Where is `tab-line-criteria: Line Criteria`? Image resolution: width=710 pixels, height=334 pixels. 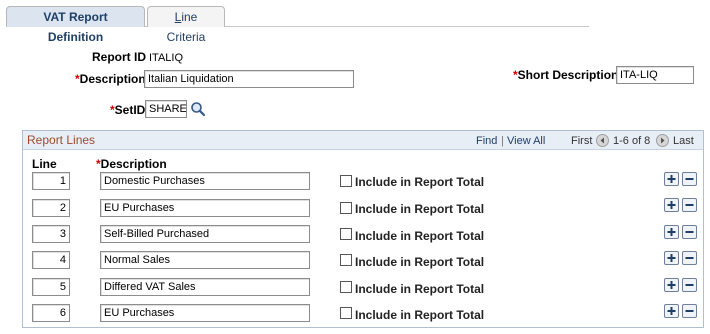 tab-line-criteria: Line Criteria is located at coordinates (186, 25).